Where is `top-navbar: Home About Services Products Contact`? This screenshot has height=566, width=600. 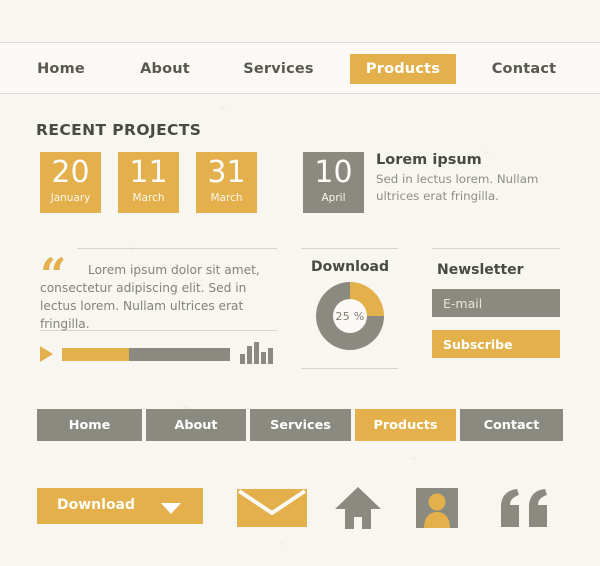 top-navbar: Home About Services Products Contact is located at coordinates (300, 68).